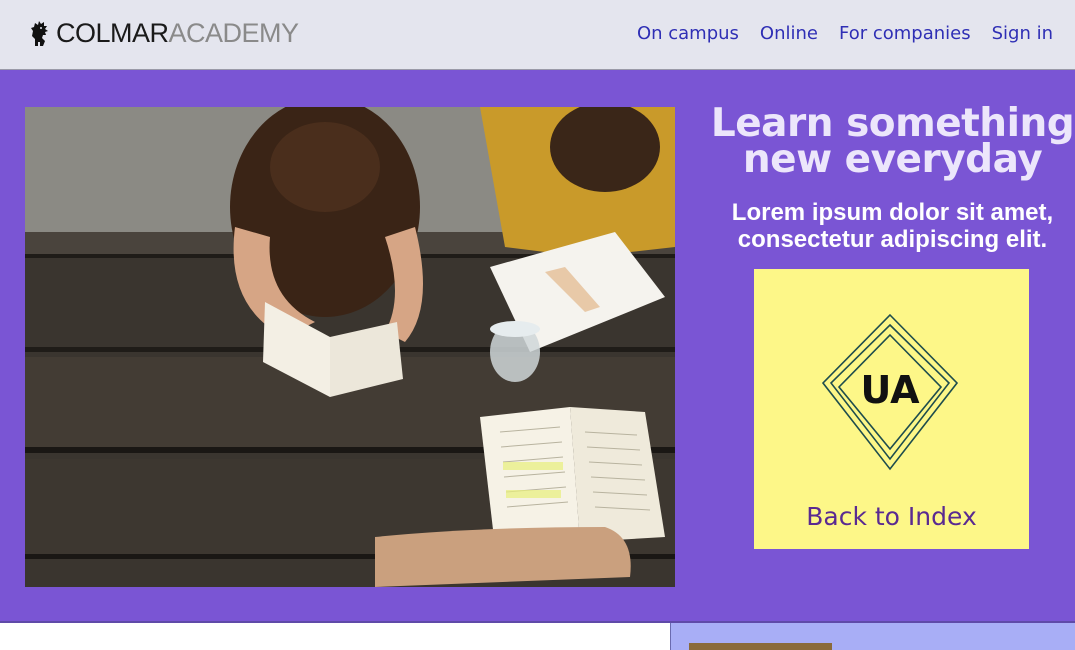 The height and width of the screenshot is (650, 1075). Describe the element at coordinates (688, 34) in the screenshot. I see `nav-link-on-campus: On campus` at that location.